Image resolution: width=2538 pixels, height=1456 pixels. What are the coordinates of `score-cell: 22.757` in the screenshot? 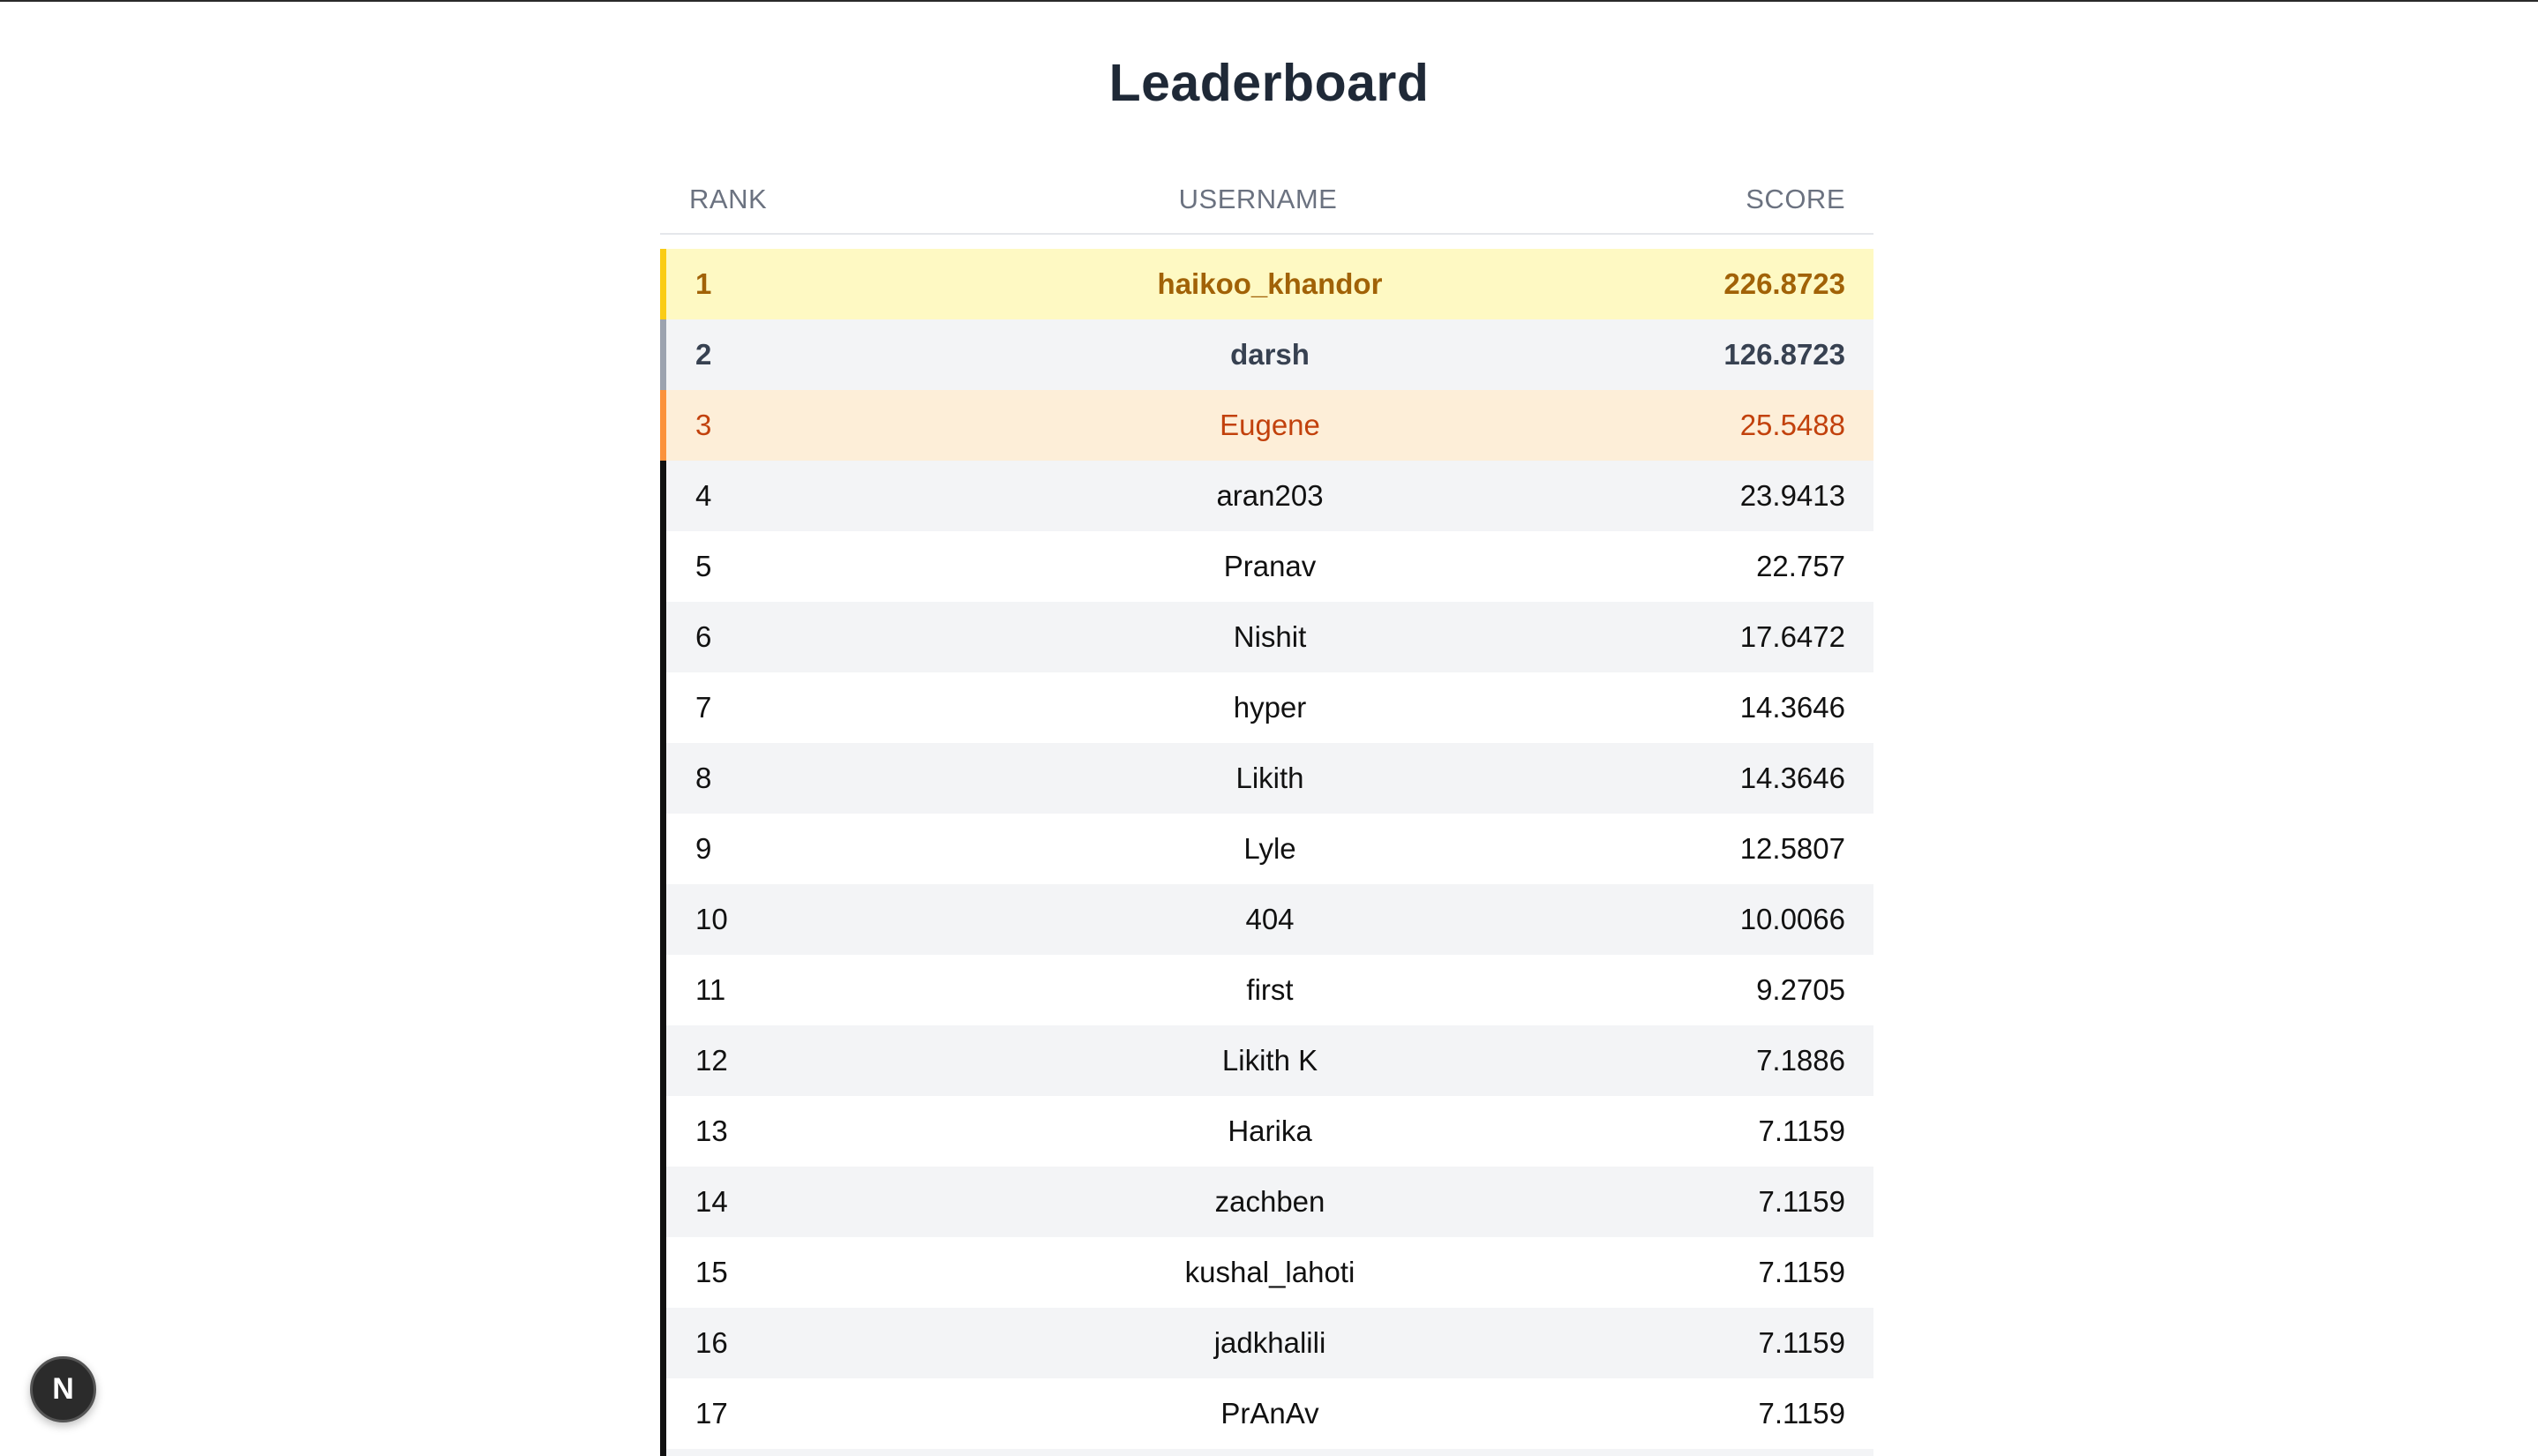 It's located at (1800, 566).